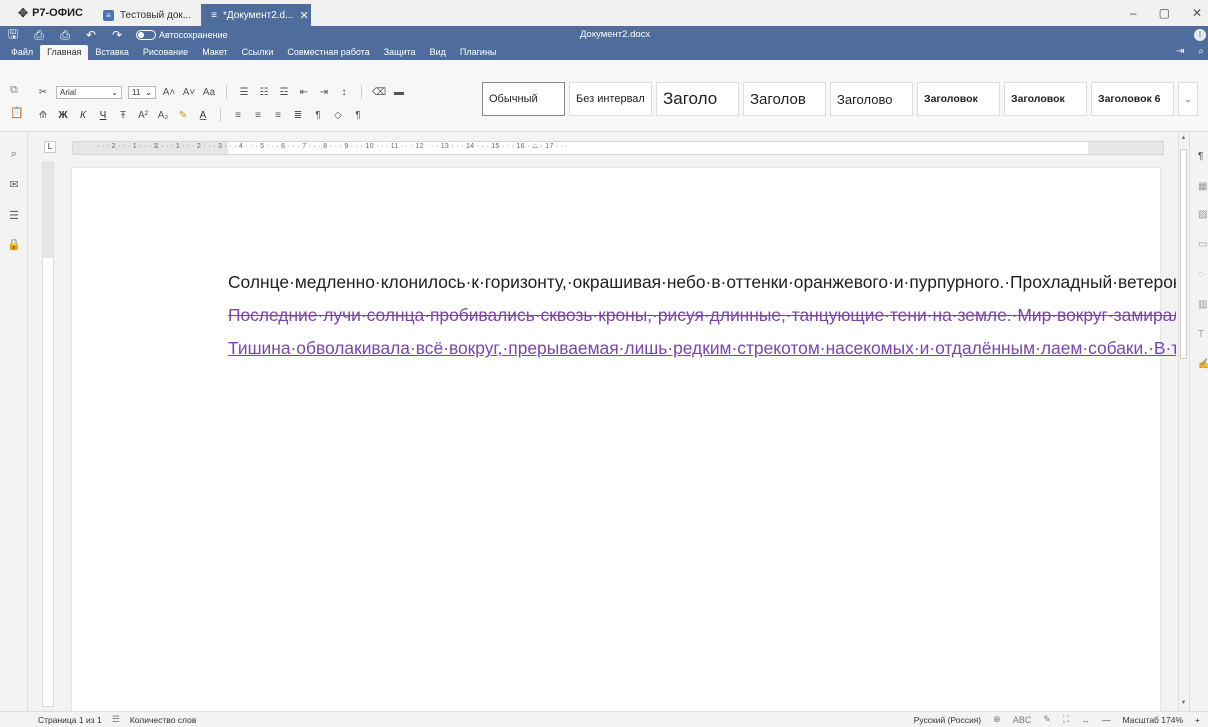  I want to click on lock-icon: 🔒, so click(14, 244).